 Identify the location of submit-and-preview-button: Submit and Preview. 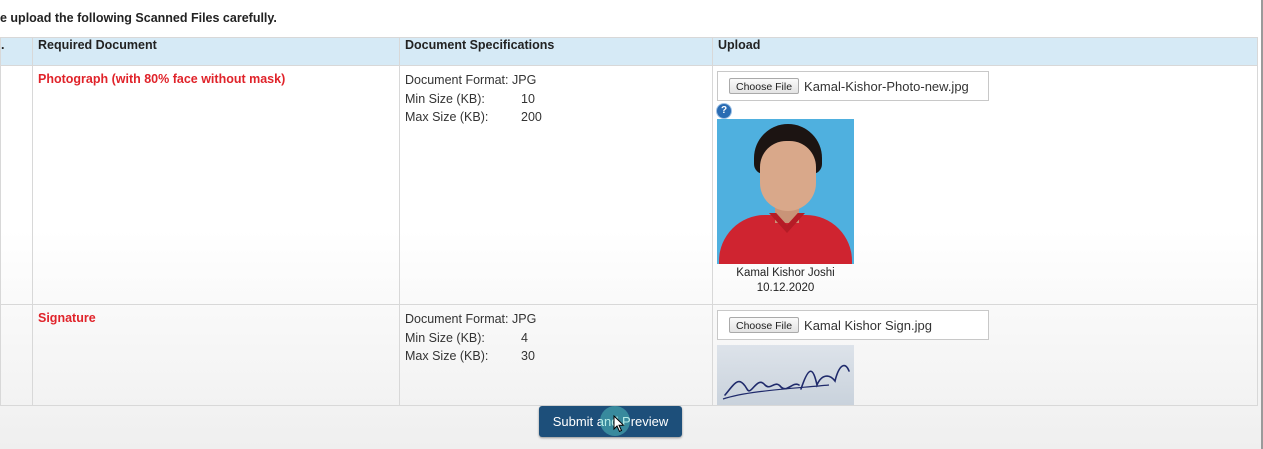
(610, 421).